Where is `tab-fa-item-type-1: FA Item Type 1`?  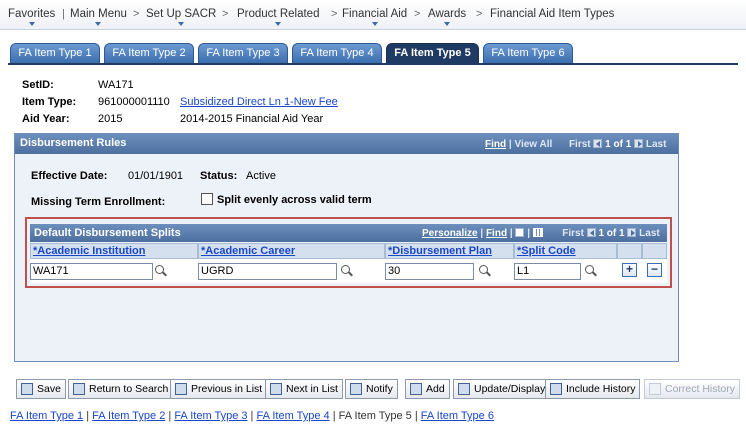 tab-fa-item-type-1: FA Item Type 1 is located at coordinates (55, 53).